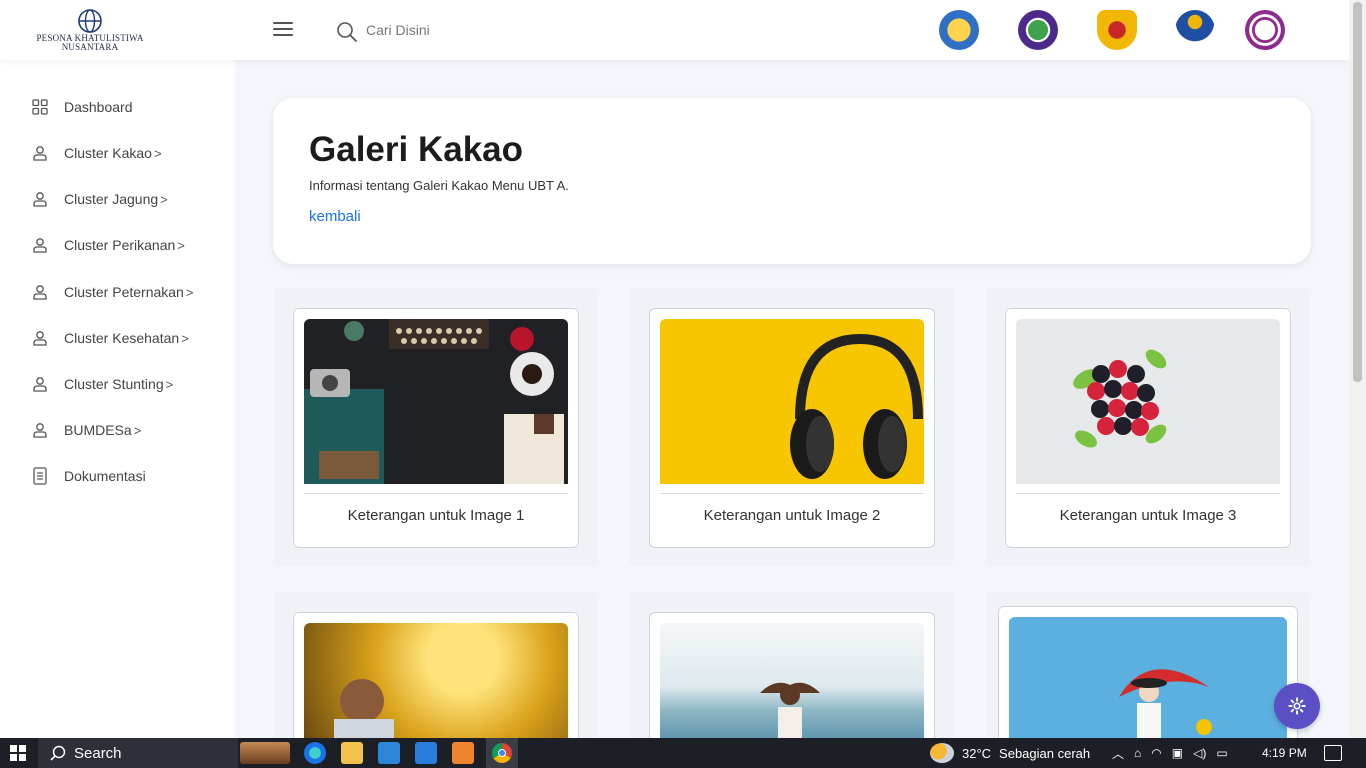  What do you see at coordinates (792, 681) in the screenshot?
I see `girl-sea-photo` at bounding box center [792, 681].